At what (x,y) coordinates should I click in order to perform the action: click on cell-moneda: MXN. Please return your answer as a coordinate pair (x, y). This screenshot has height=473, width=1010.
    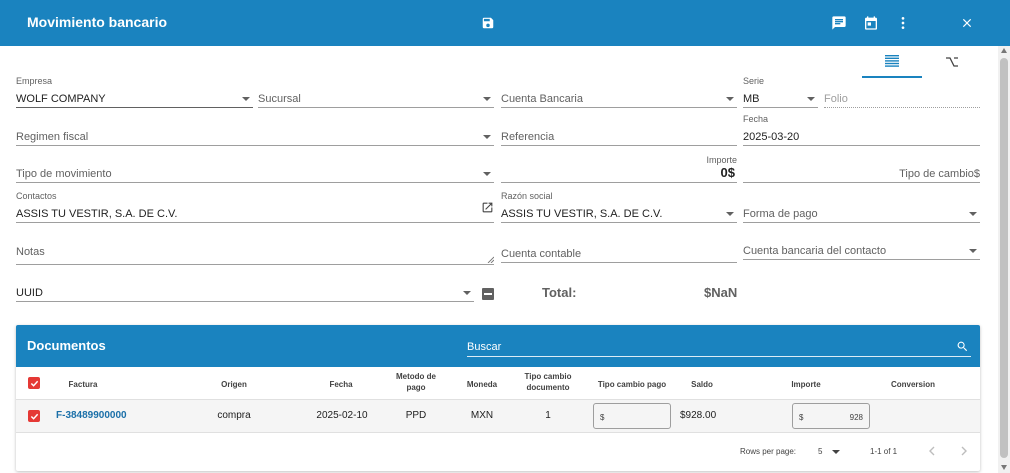
    Looking at the image, I should click on (482, 415).